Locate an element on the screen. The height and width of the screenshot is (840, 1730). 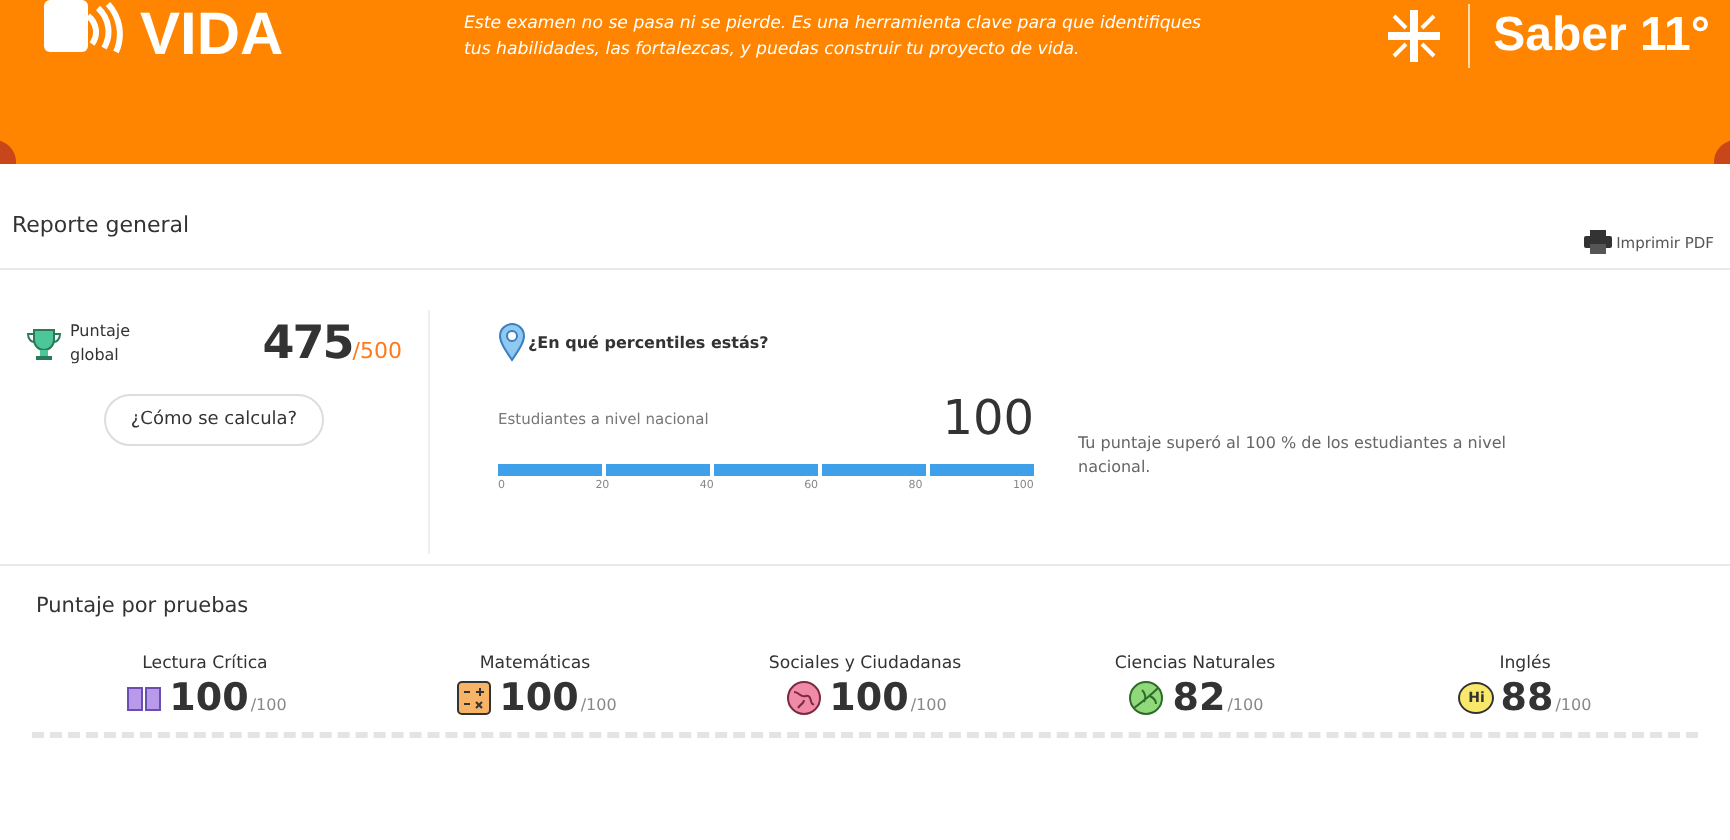
global-score: 475/500 is located at coordinates (332, 344).